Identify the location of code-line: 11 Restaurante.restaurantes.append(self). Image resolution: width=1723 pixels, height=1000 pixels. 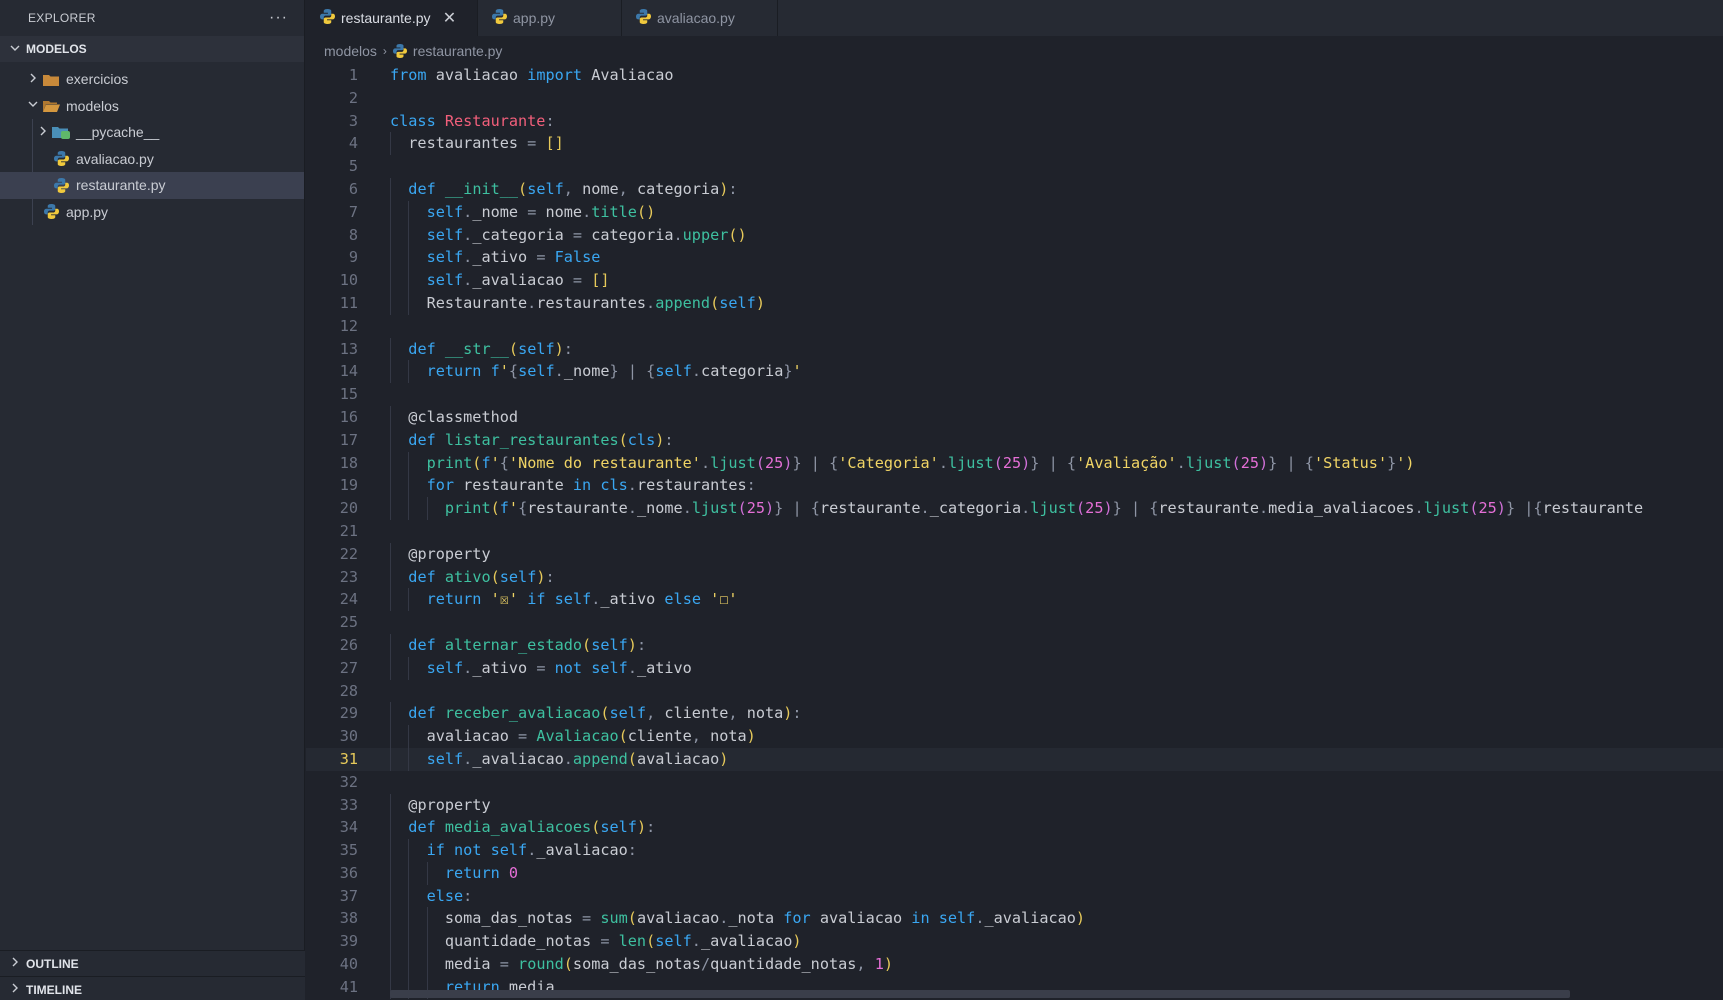
(1014, 303).